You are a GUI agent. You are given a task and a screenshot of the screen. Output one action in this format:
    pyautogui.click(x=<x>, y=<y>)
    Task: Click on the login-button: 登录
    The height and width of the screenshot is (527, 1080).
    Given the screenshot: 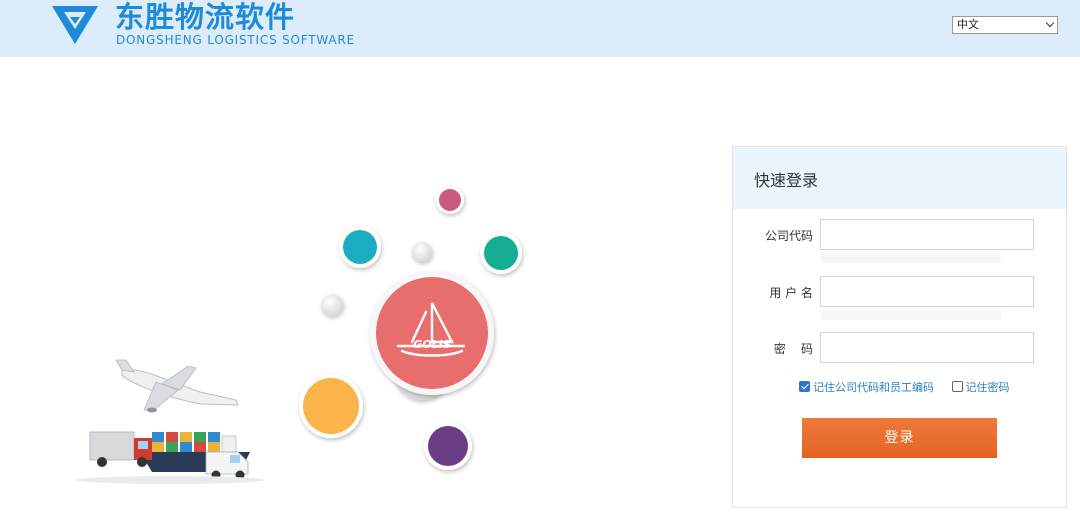 What is the action you would take?
    pyautogui.click(x=899, y=438)
    